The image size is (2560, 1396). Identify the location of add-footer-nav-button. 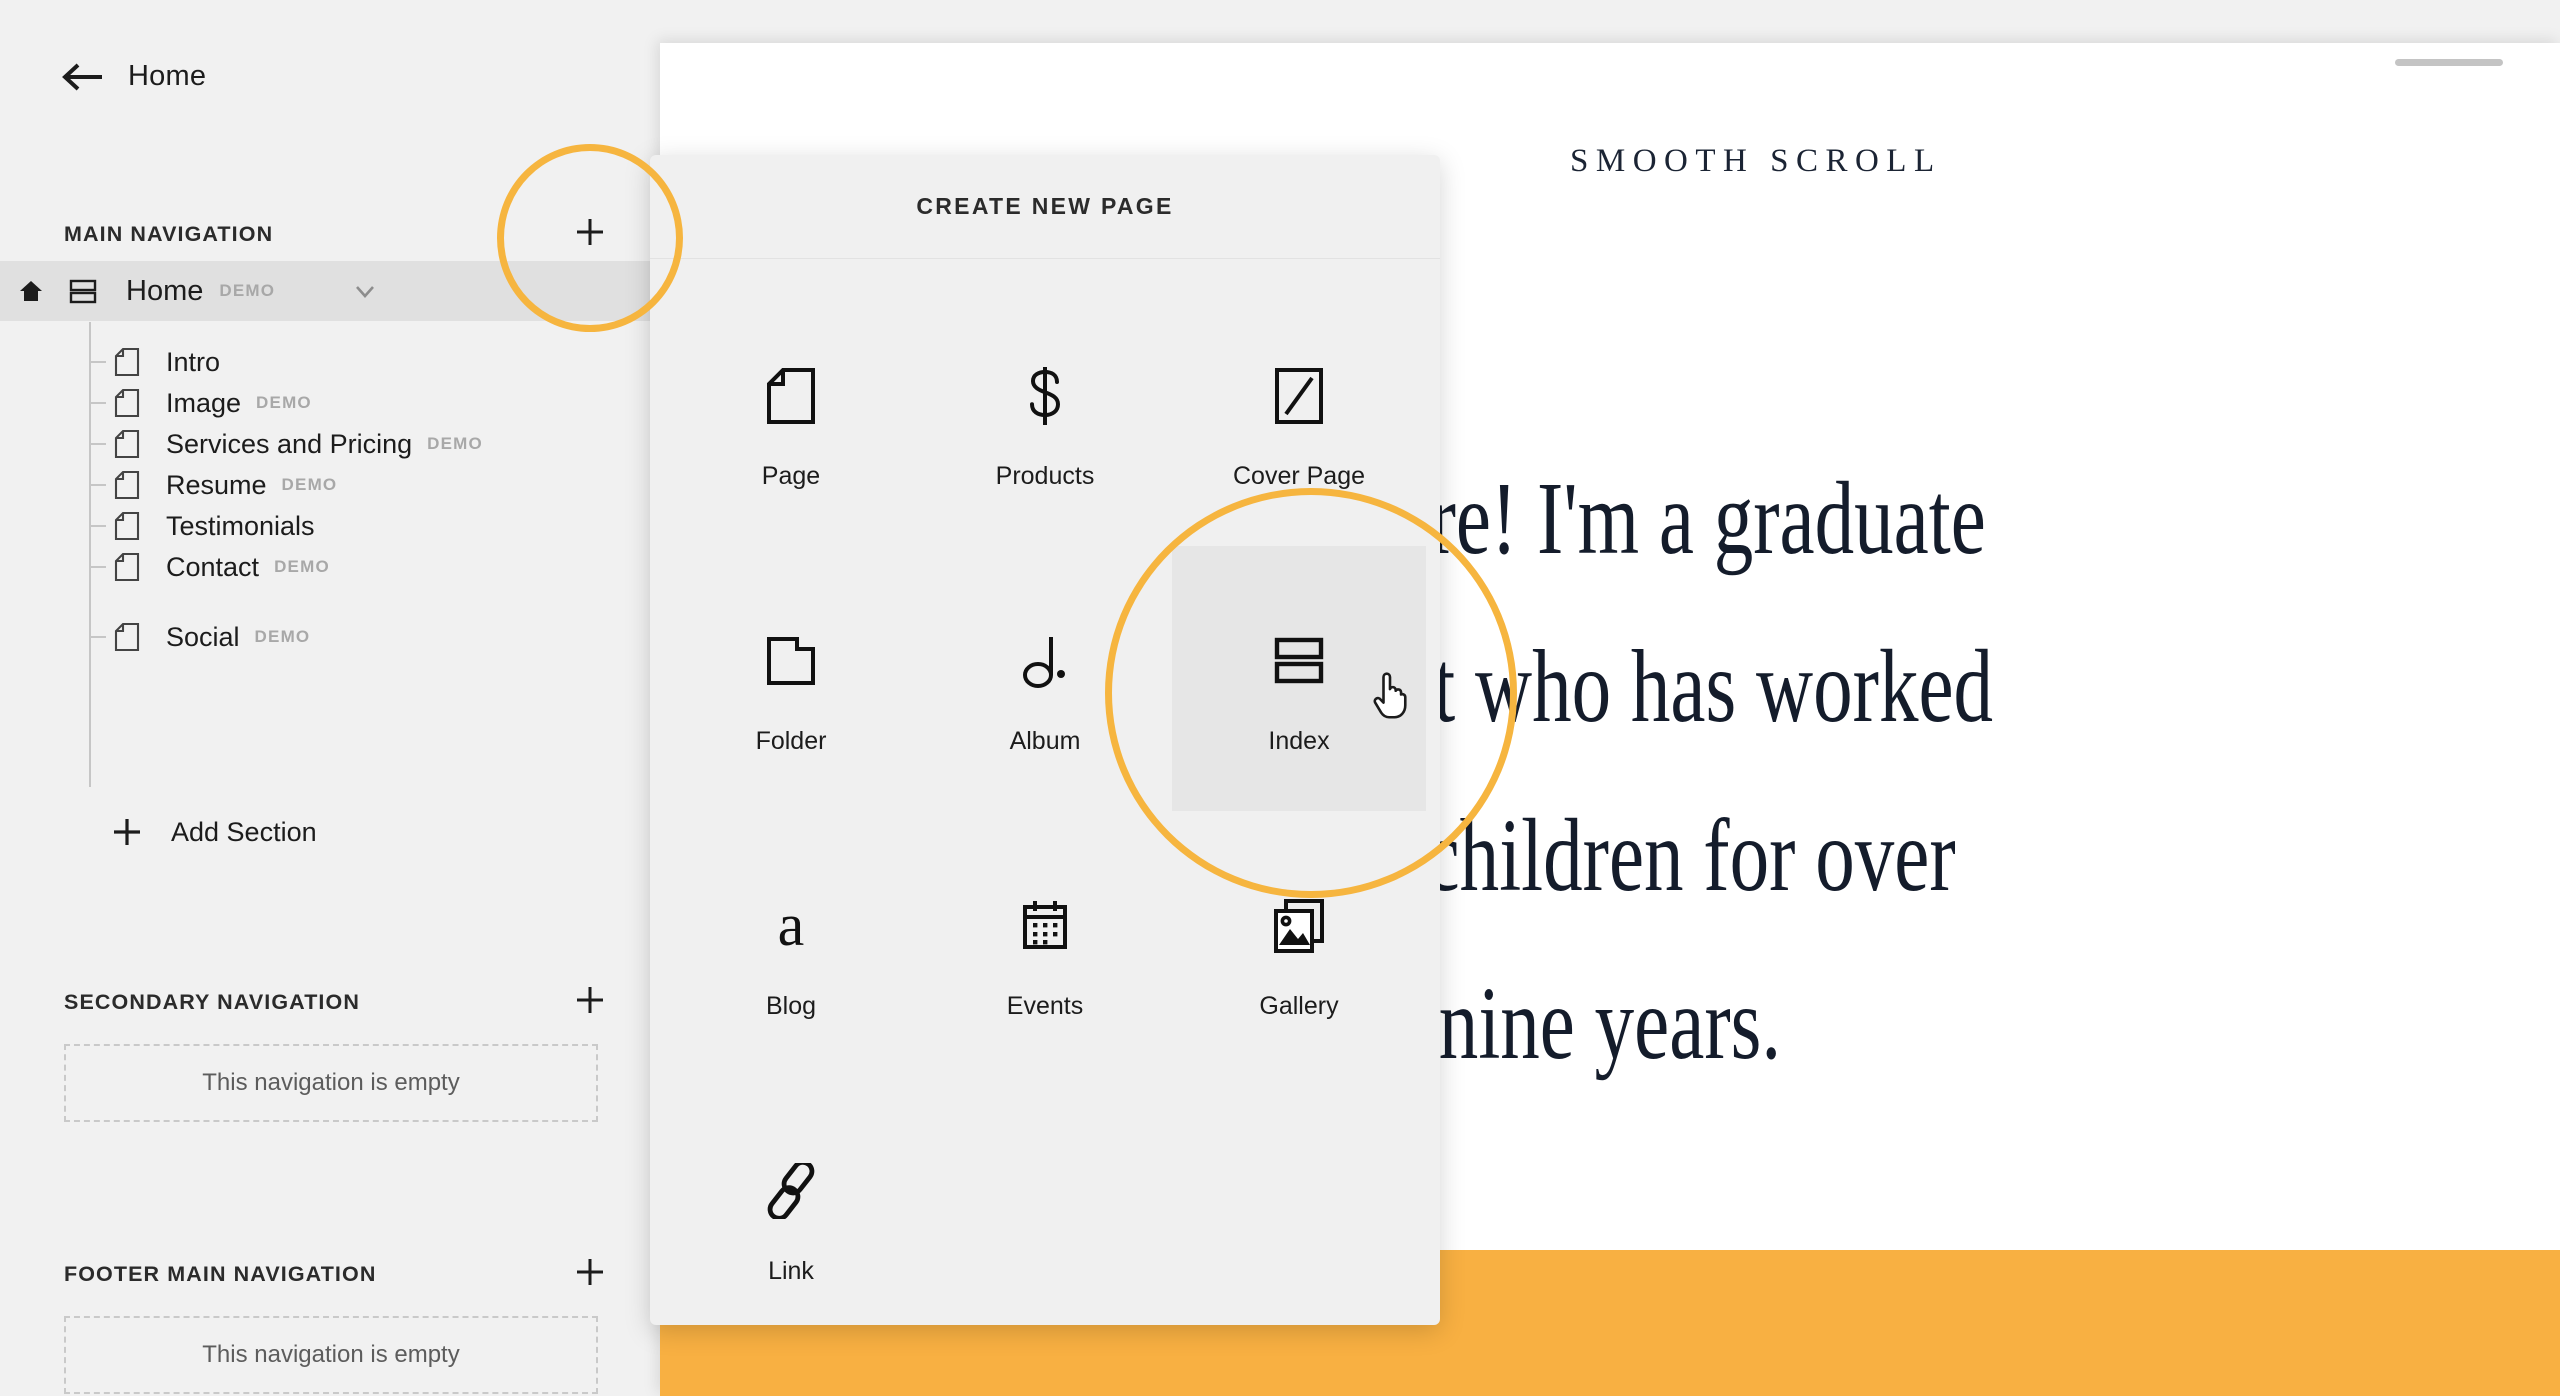
(590, 1272).